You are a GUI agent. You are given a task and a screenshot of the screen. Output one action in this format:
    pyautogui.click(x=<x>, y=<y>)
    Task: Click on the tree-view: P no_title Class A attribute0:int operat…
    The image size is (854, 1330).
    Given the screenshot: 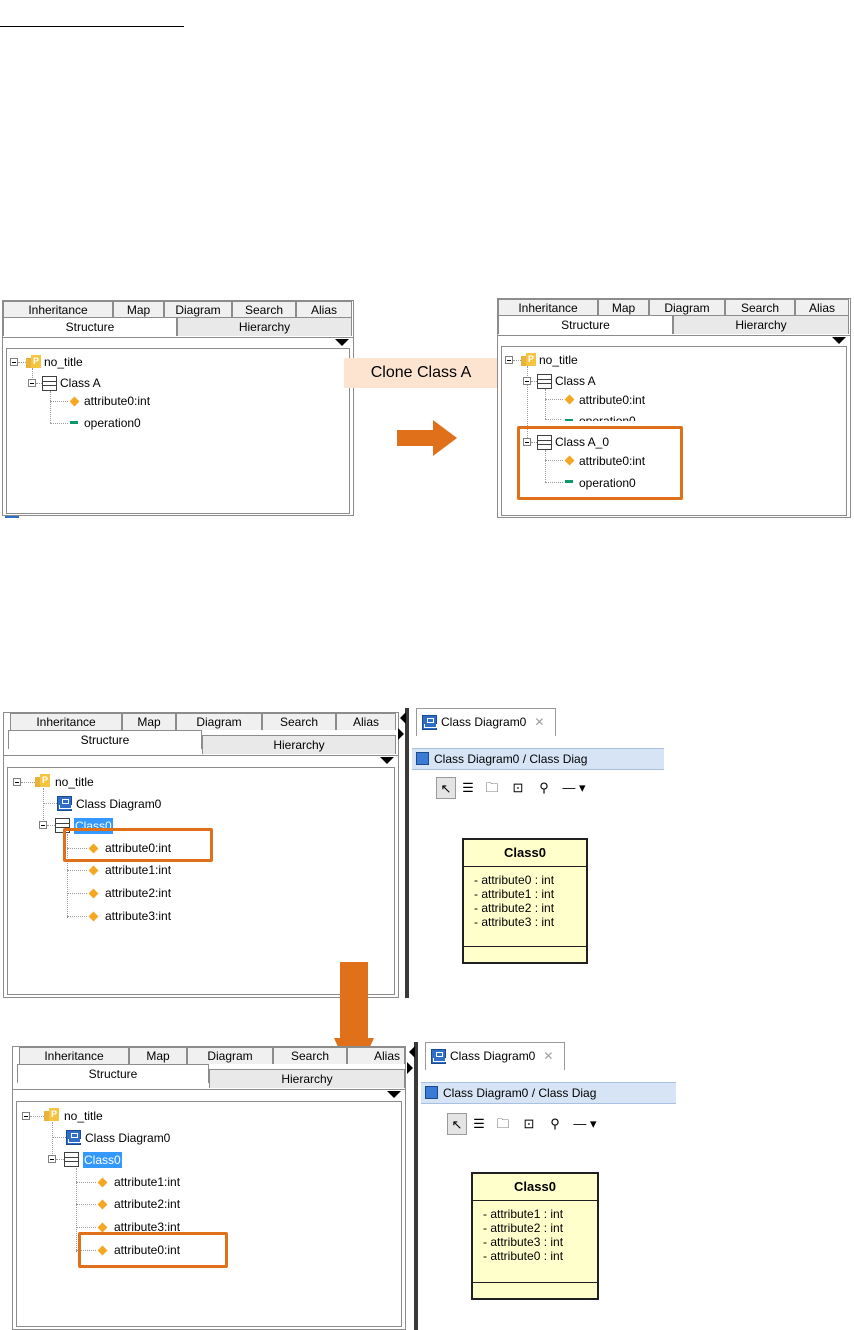 What is the action you would take?
    pyautogui.click(x=178, y=431)
    